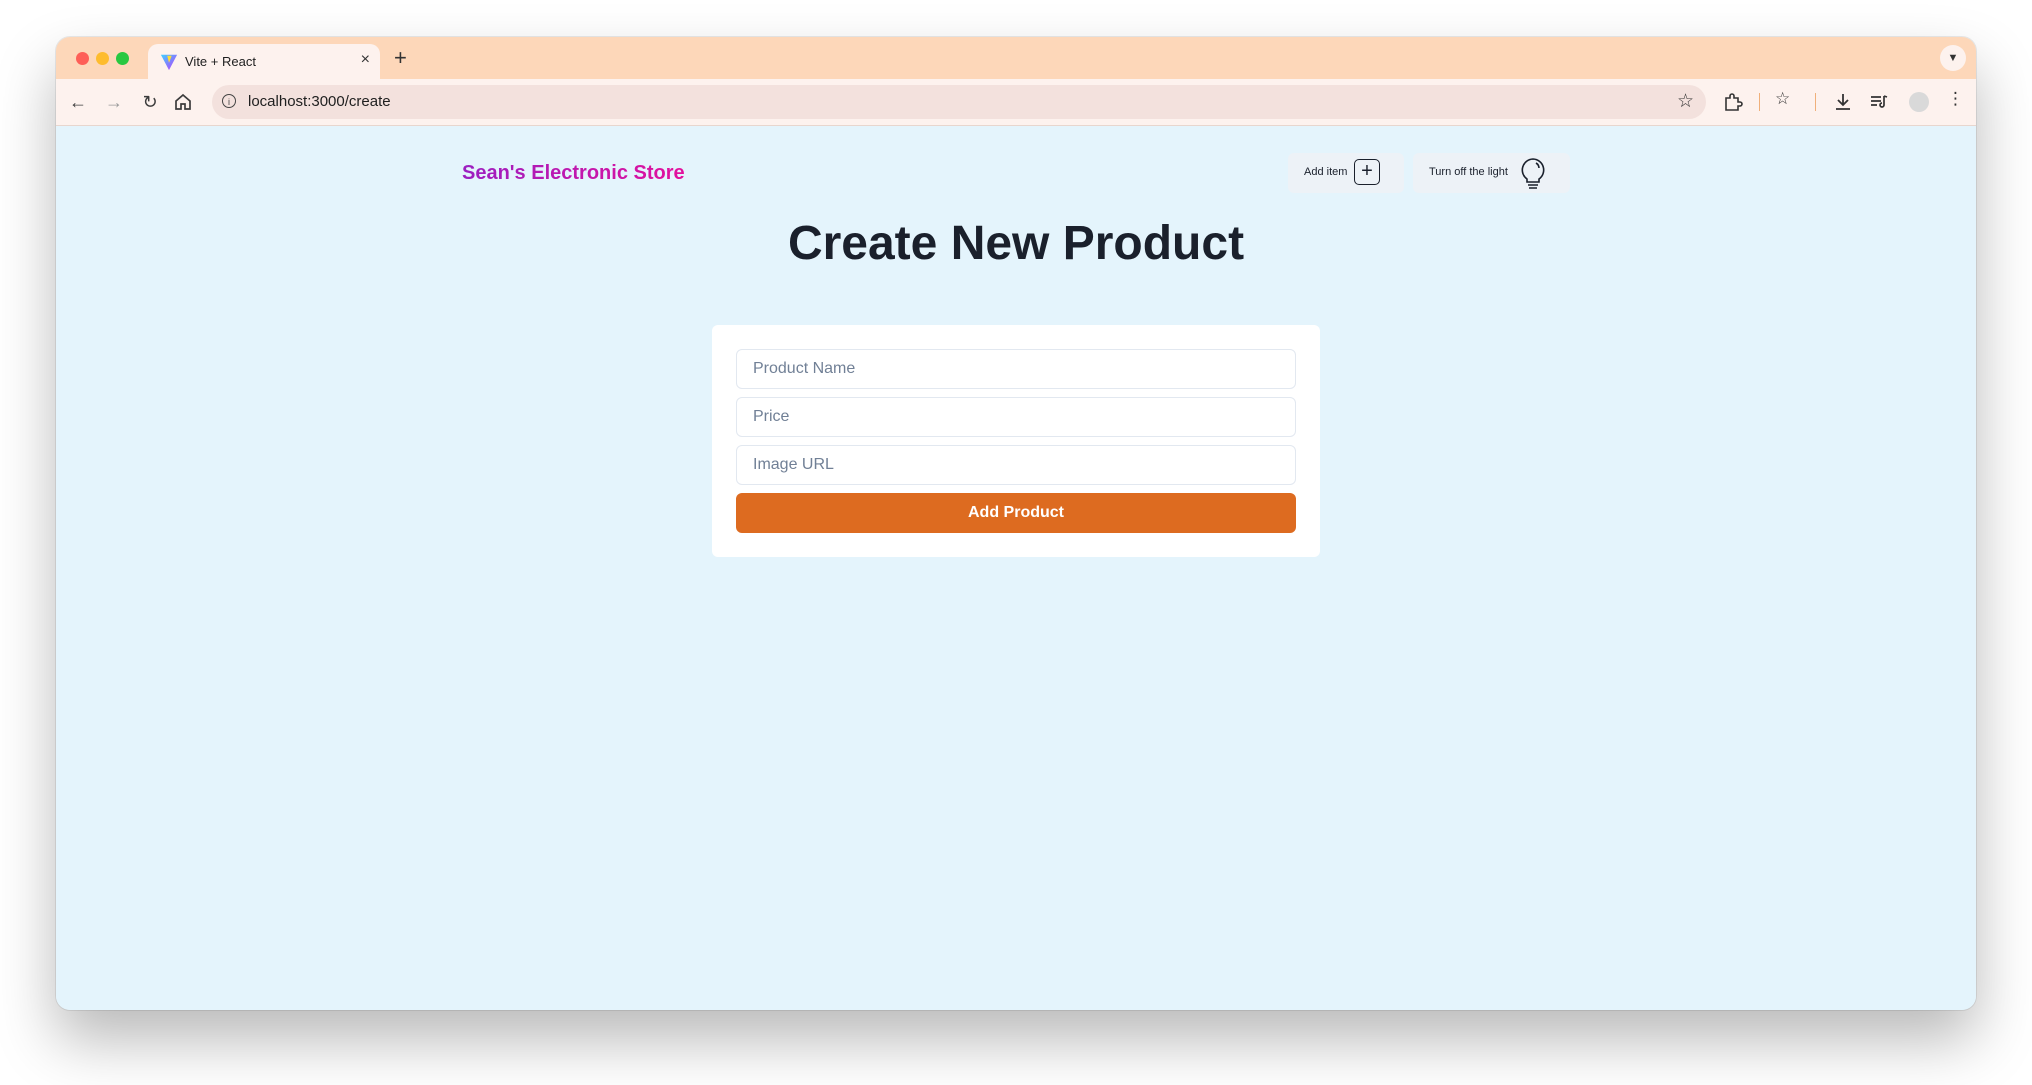 The height and width of the screenshot is (1085, 2032). I want to click on price-input, so click(1016, 417).